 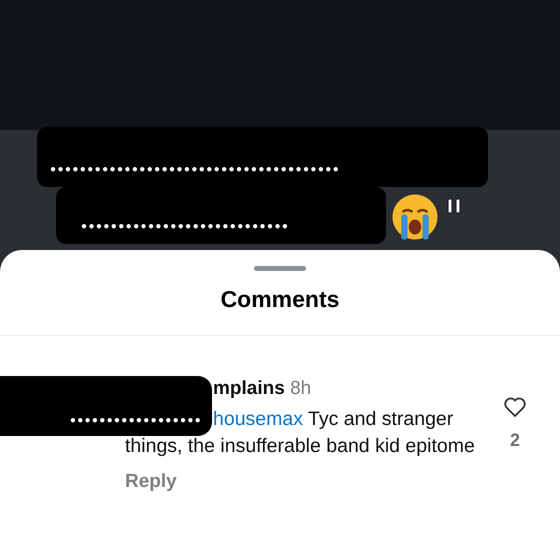 I want to click on caption-bubble: ●●●●●●●●●●●●●●●●●●●●●●●●●●●●●●●●●●●●●●●, so click(x=262, y=157).